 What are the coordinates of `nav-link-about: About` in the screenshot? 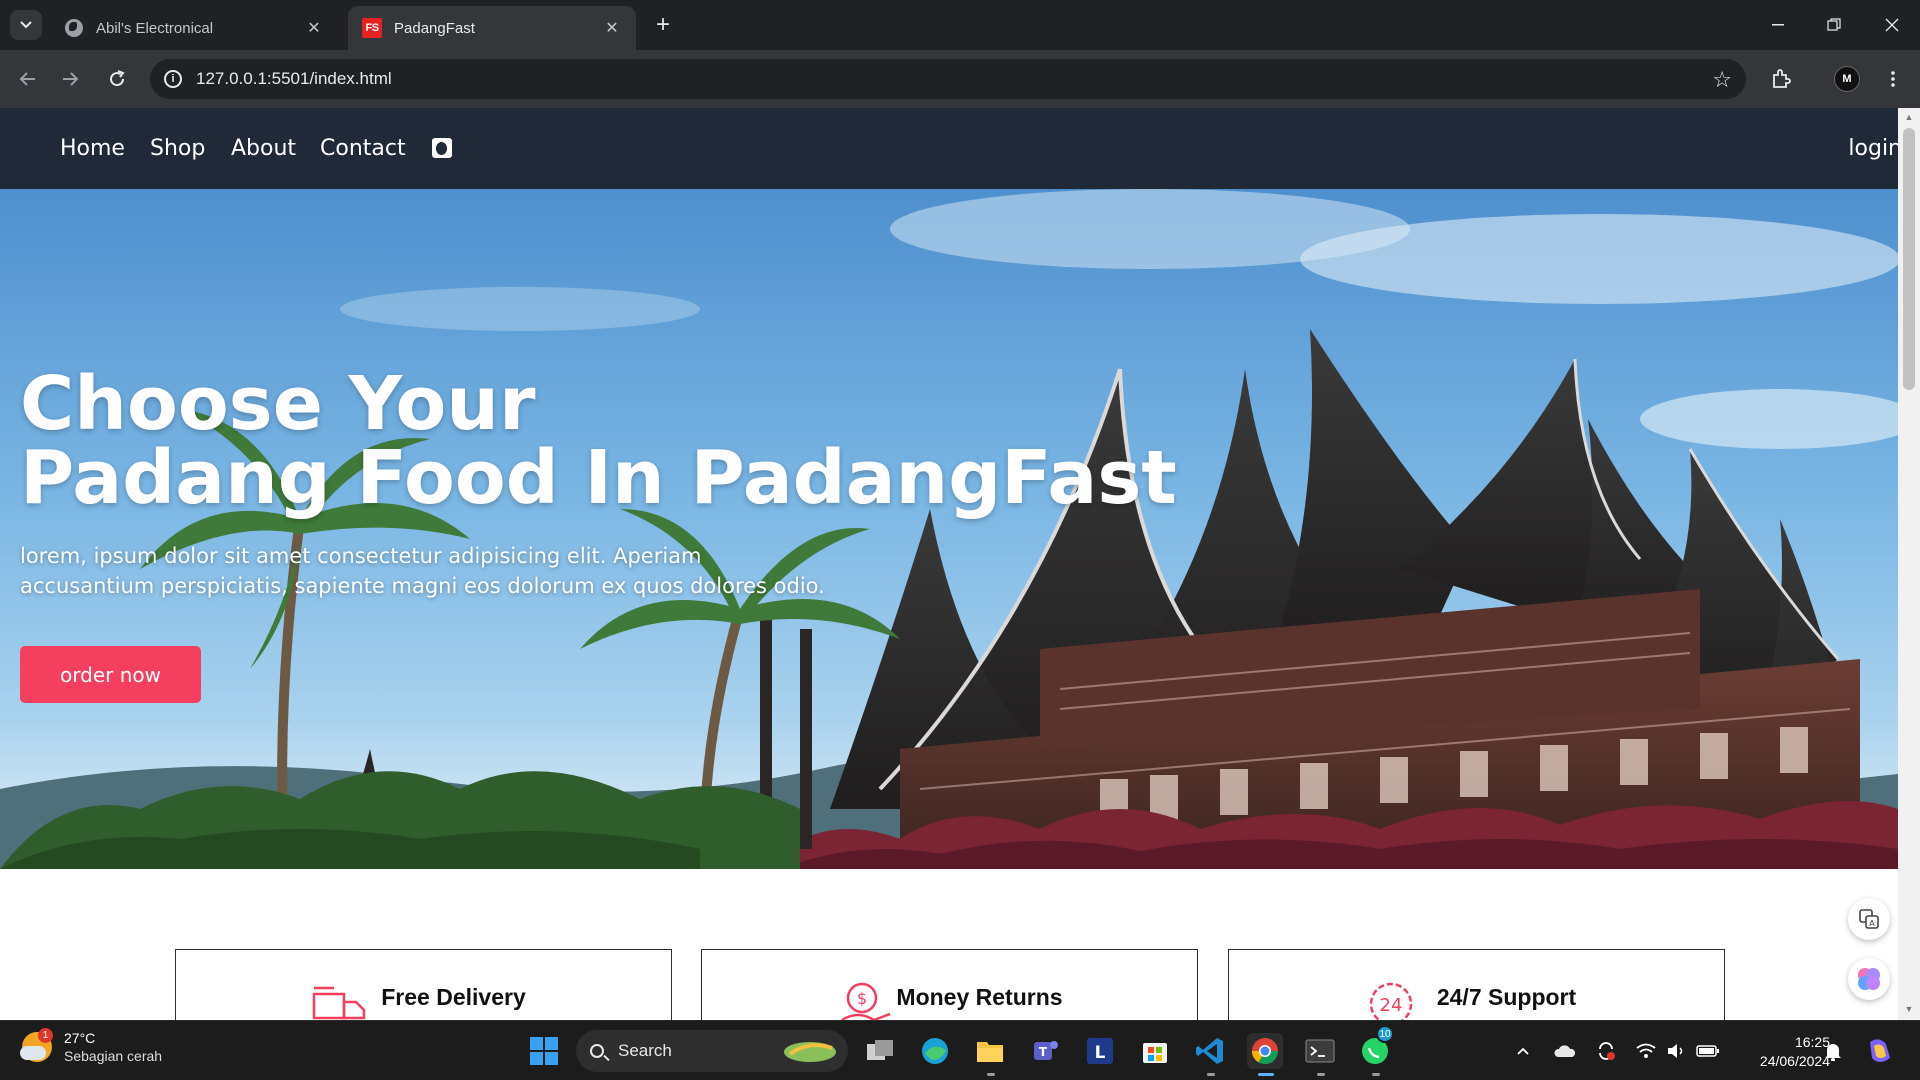 It's located at (263, 148).